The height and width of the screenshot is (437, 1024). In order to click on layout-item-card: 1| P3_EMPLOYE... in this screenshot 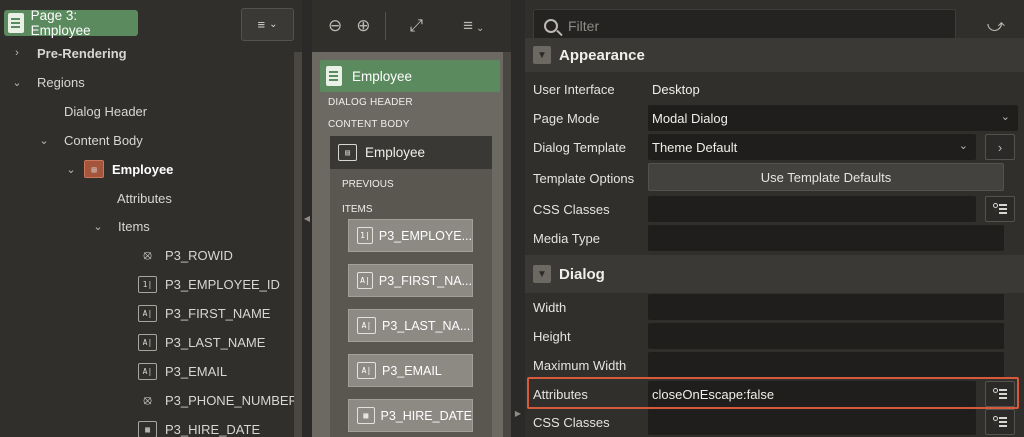, I will do `click(410, 235)`.